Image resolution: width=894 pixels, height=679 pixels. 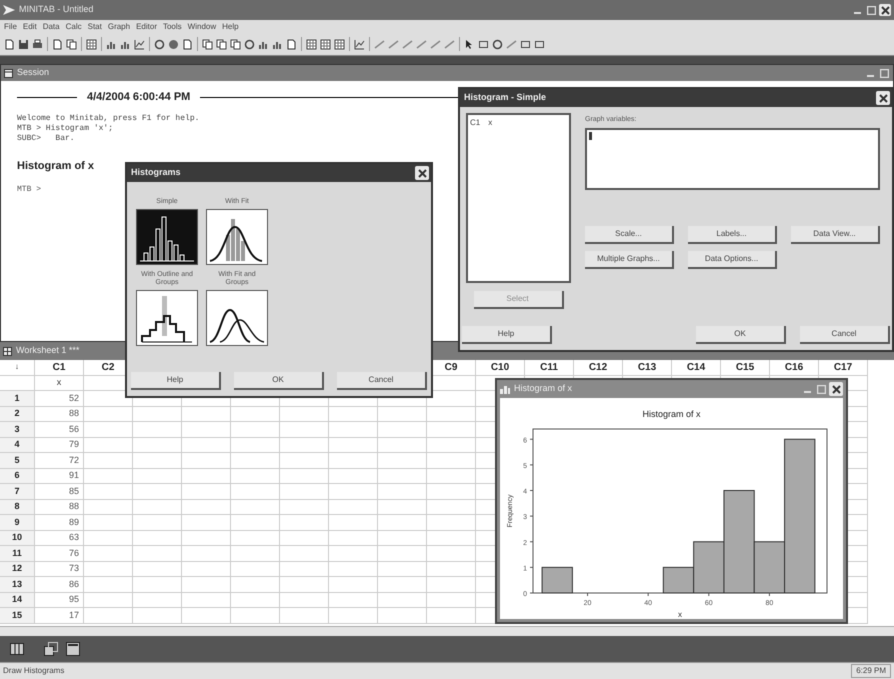 What do you see at coordinates (146, 26) in the screenshot?
I see `menu-item: Editor` at bounding box center [146, 26].